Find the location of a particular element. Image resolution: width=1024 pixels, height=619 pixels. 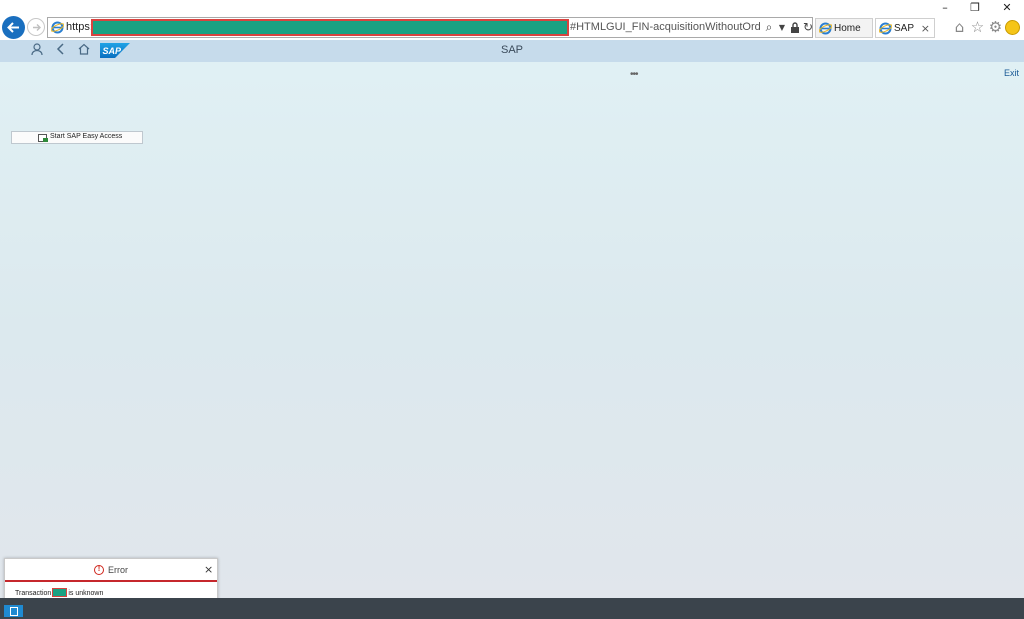

home-icon is located at coordinates (84, 51).